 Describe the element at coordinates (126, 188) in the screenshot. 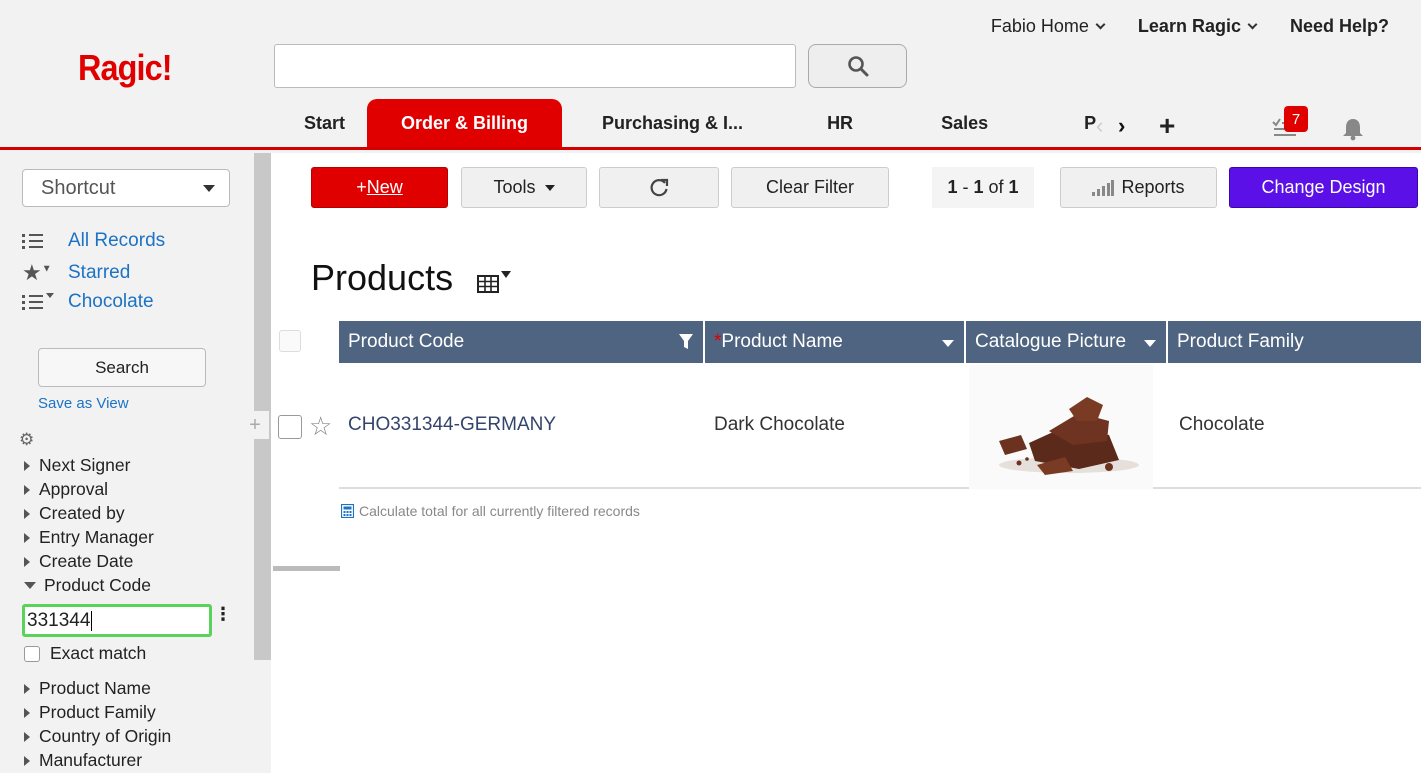

I see `shortcut-select: Shortcut` at that location.